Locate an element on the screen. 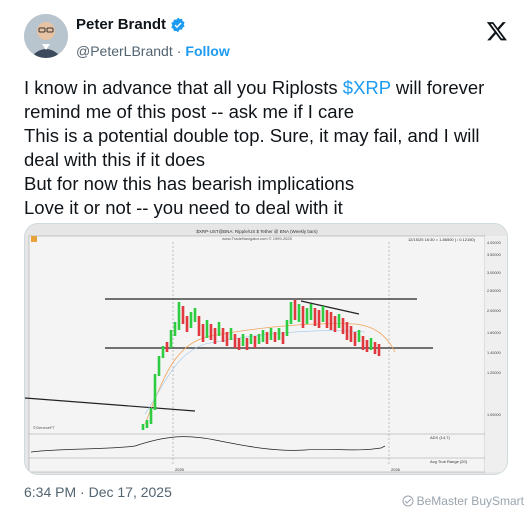  y-tick-label: 3.00000 is located at coordinates (494, 273).